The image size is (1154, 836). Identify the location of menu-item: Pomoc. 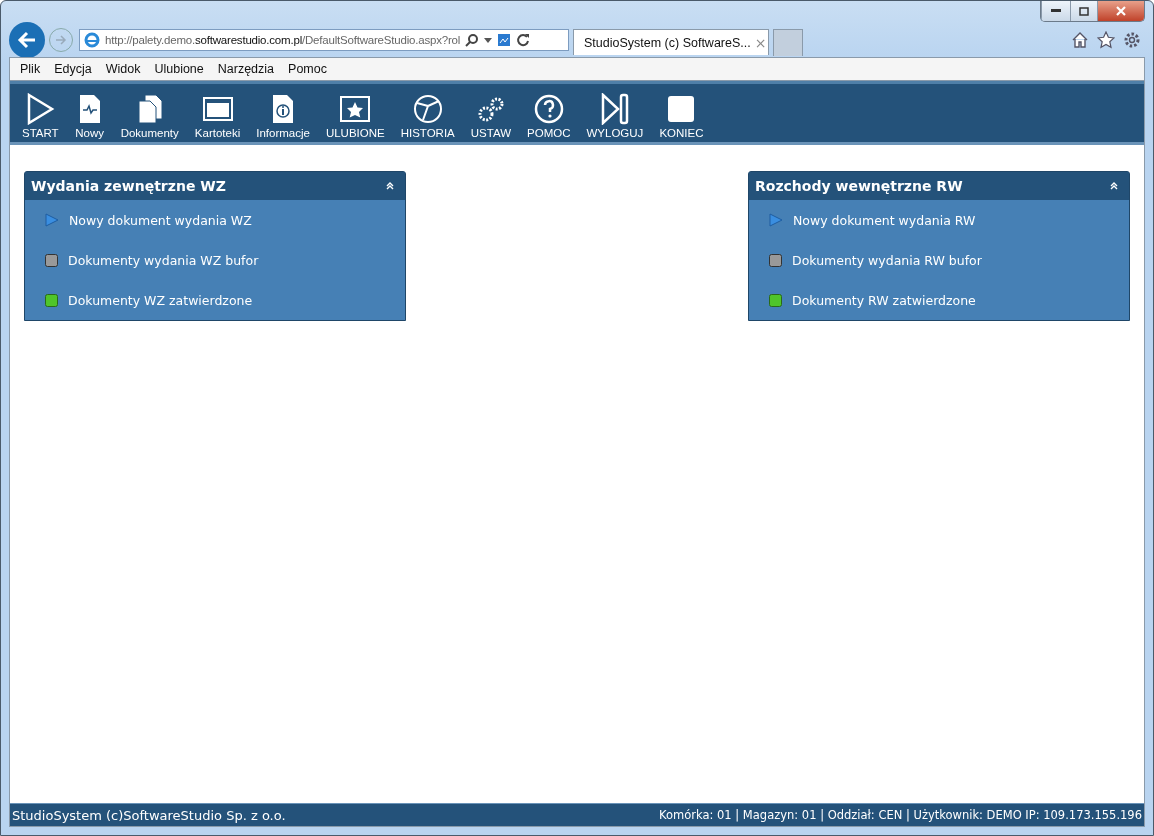
(308, 69).